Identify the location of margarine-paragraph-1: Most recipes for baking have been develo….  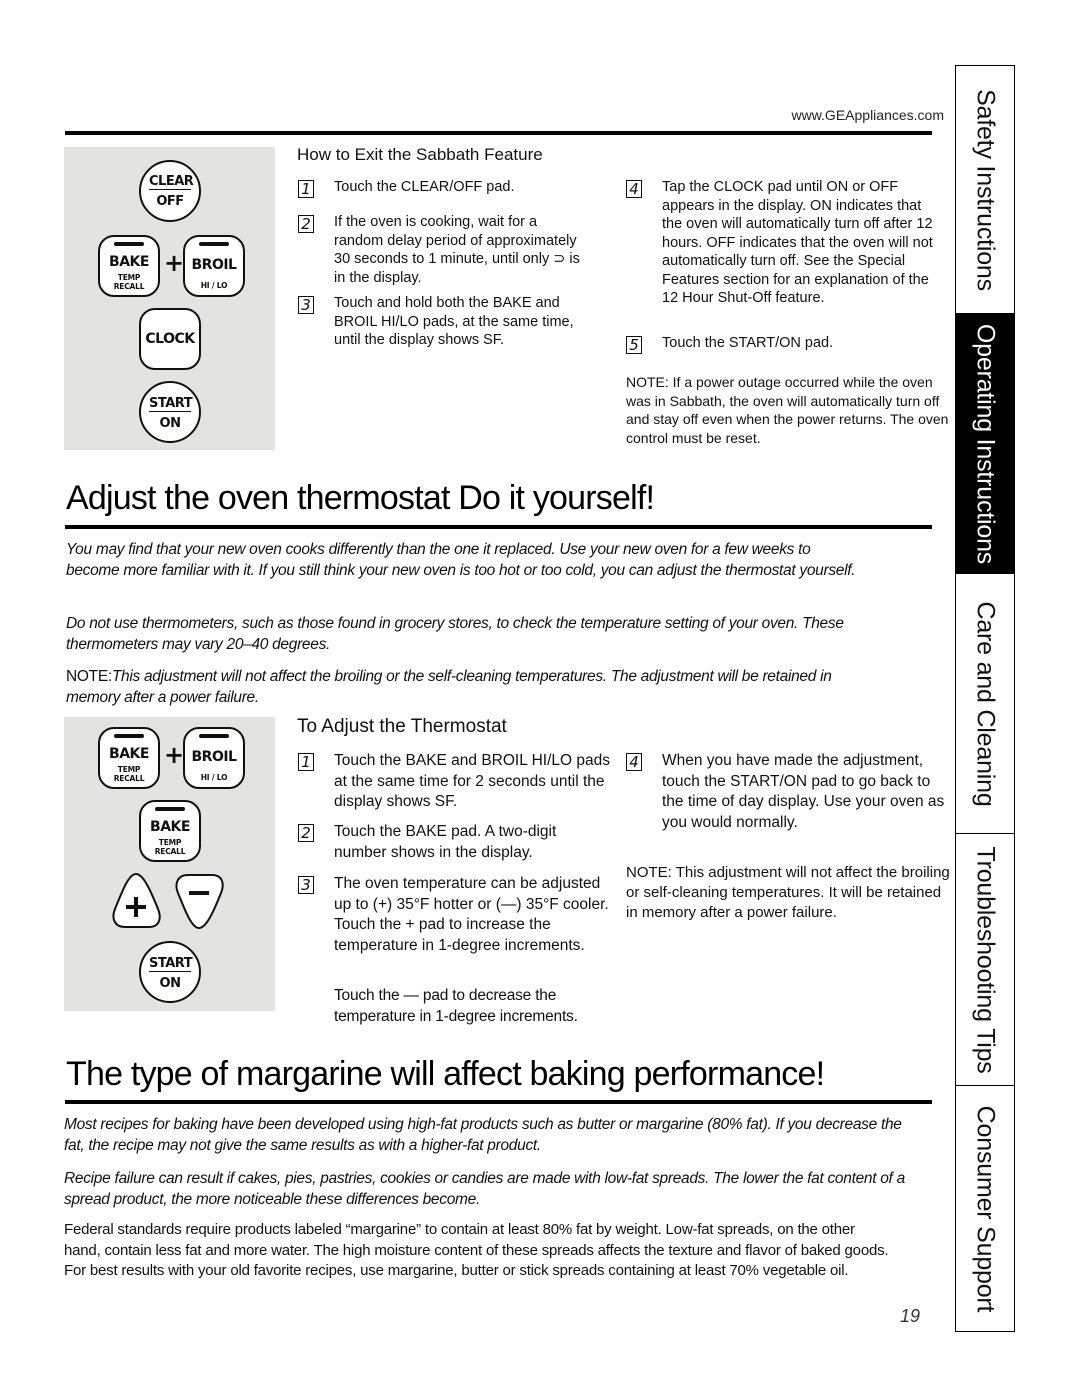
(483, 1135).